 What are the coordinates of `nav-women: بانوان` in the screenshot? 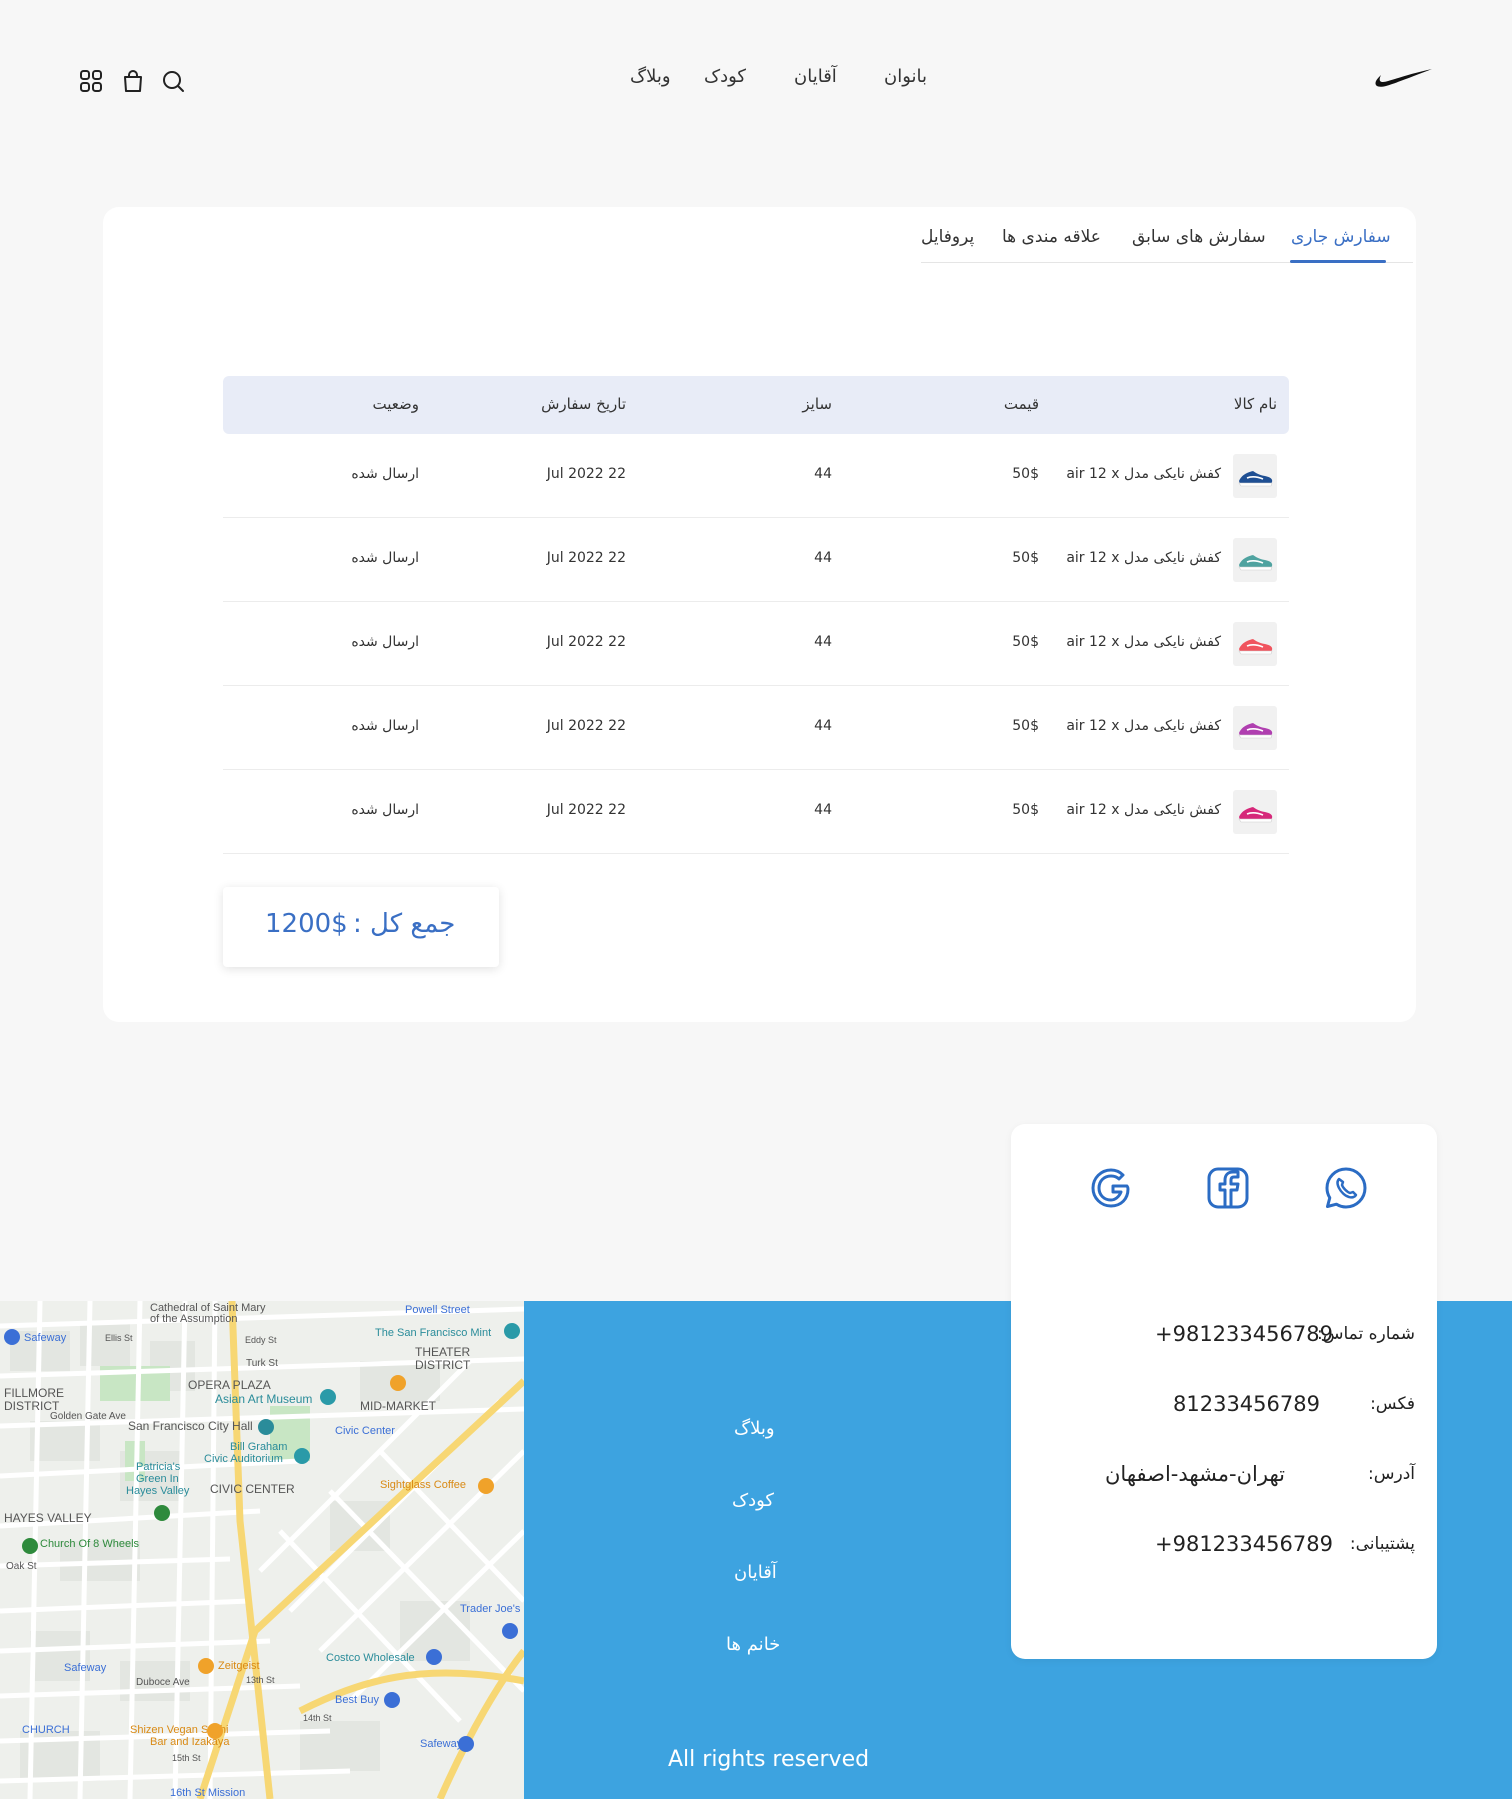 It's located at (905, 76).